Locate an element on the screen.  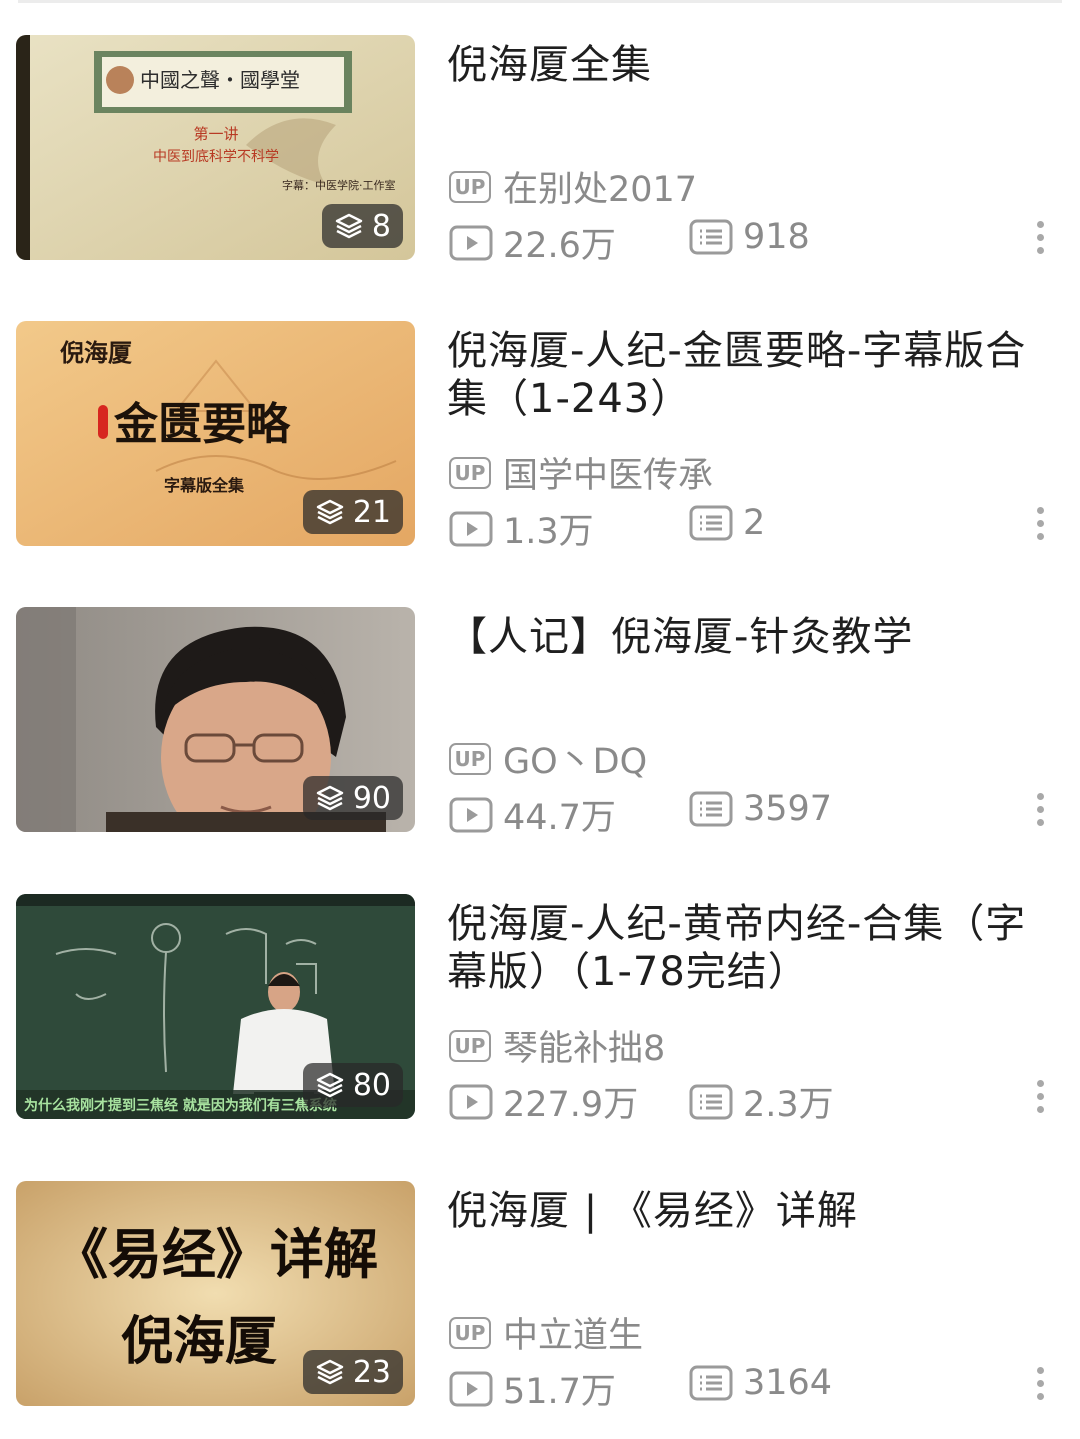
episode-count: 80 is located at coordinates (371, 1085).